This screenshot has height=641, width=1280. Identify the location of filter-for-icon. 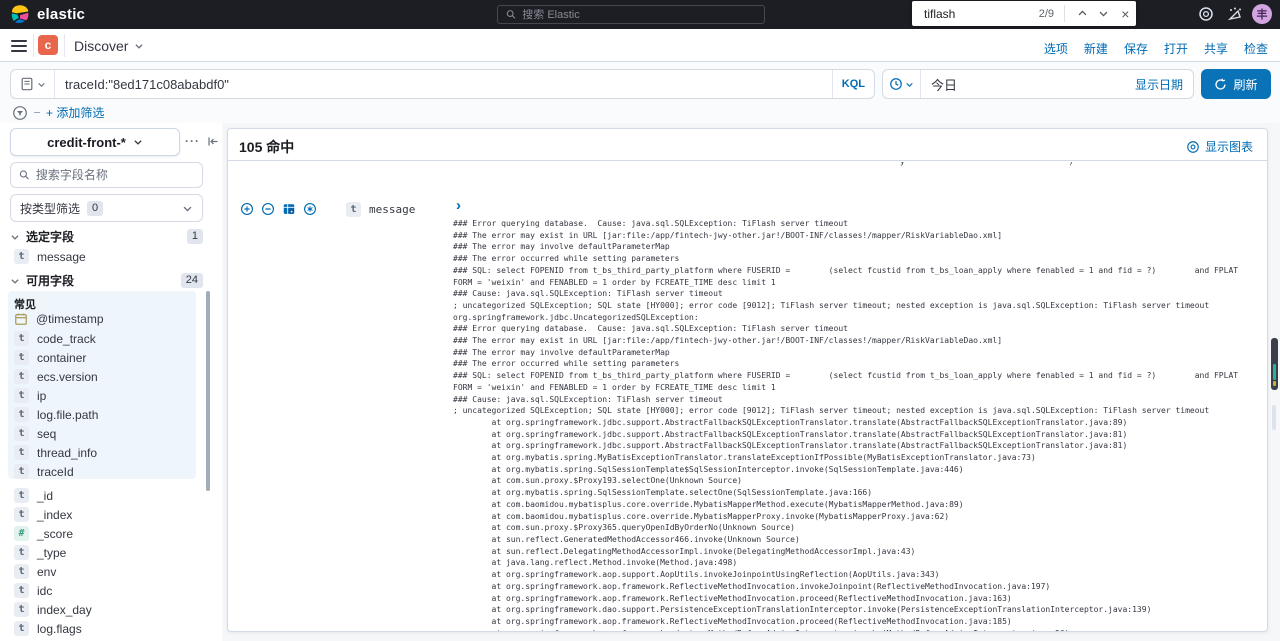
(247, 209).